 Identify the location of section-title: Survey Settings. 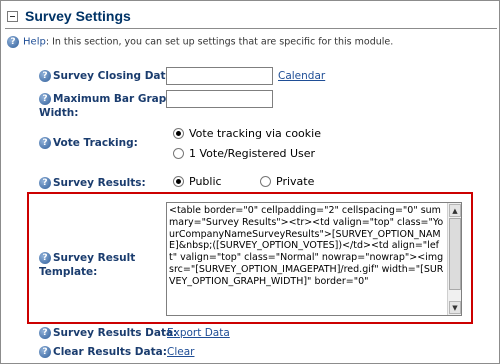
(78, 16).